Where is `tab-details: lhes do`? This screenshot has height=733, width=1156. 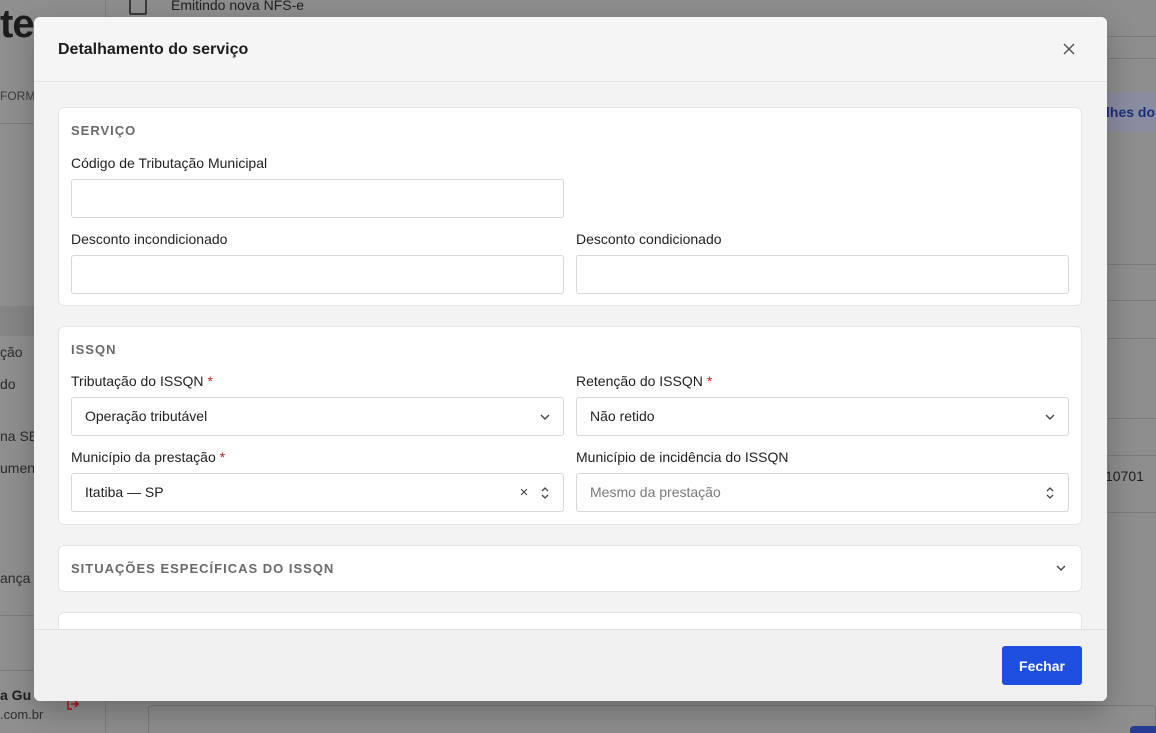 tab-details: lhes do is located at coordinates (1129, 112).